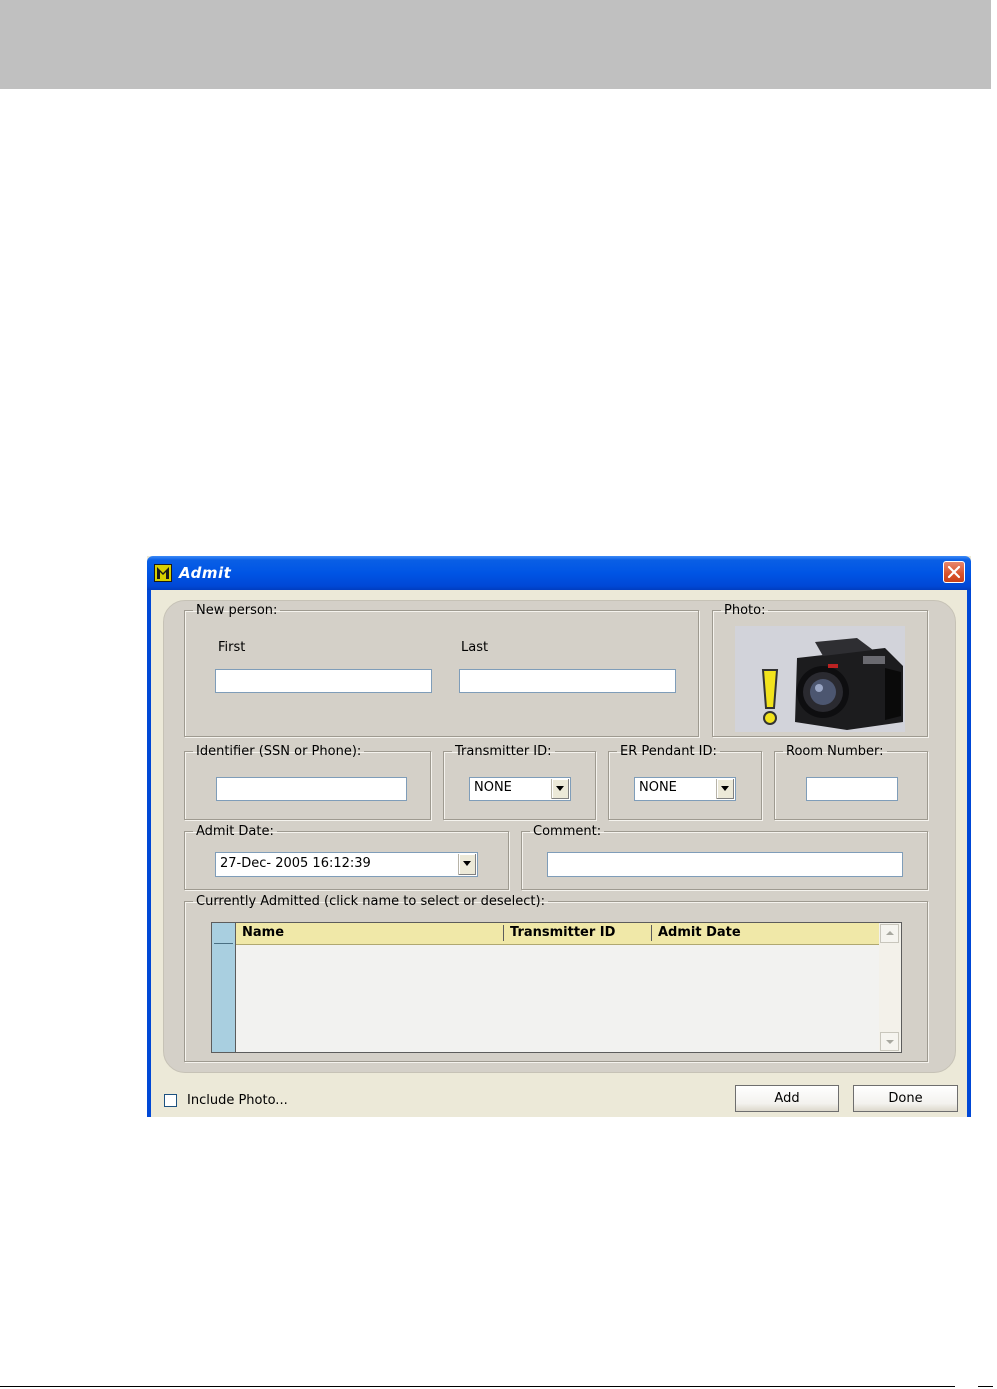  Describe the element at coordinates (562, 932) in the screenshot. I see `column-header-transmitter-id: Transmitter ID` at that location.